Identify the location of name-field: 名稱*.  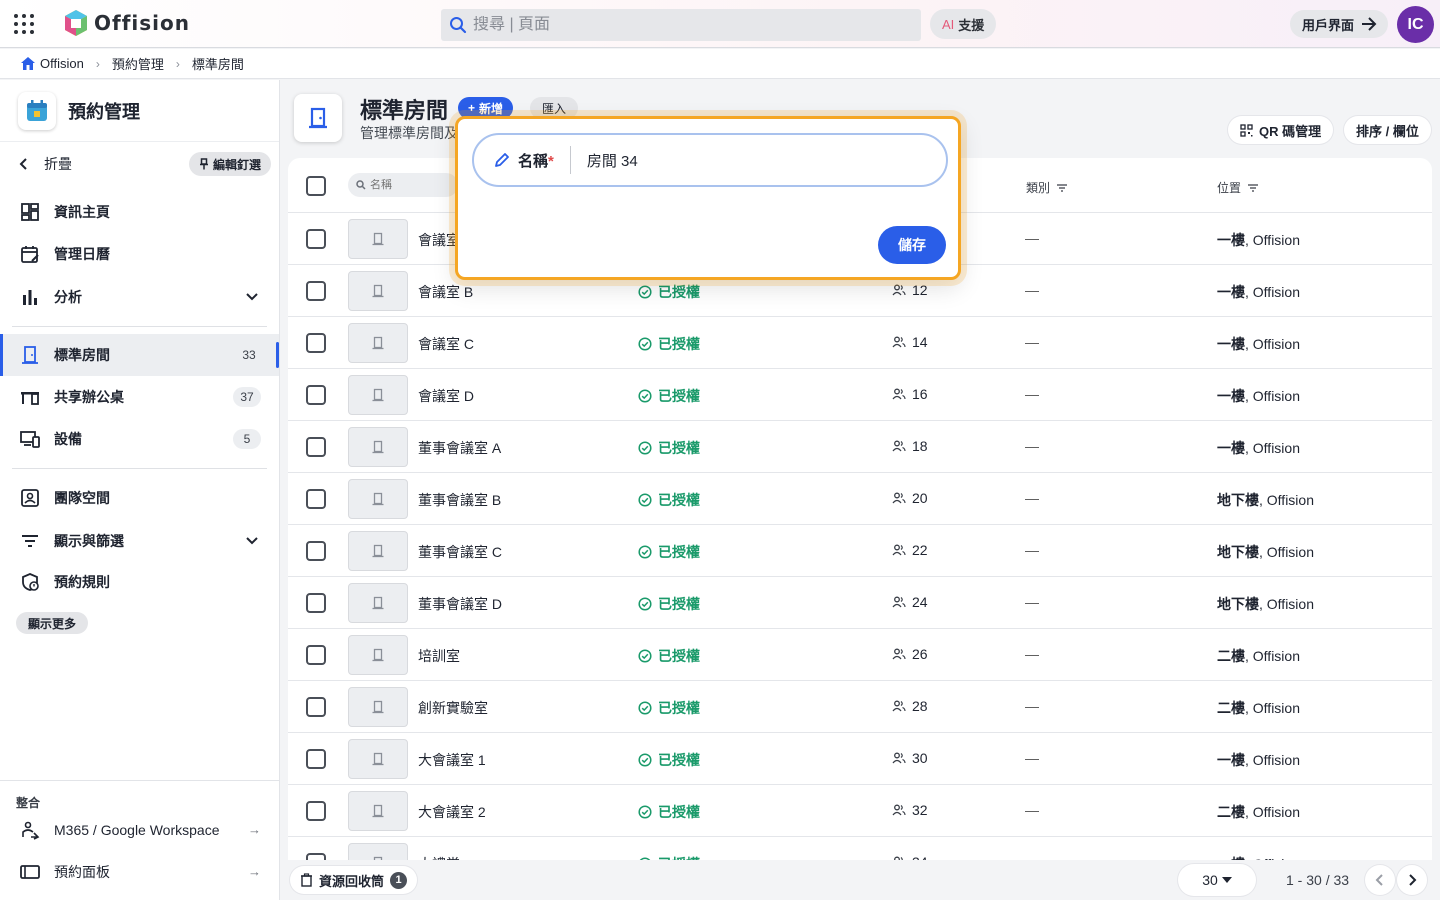
(710, 160).